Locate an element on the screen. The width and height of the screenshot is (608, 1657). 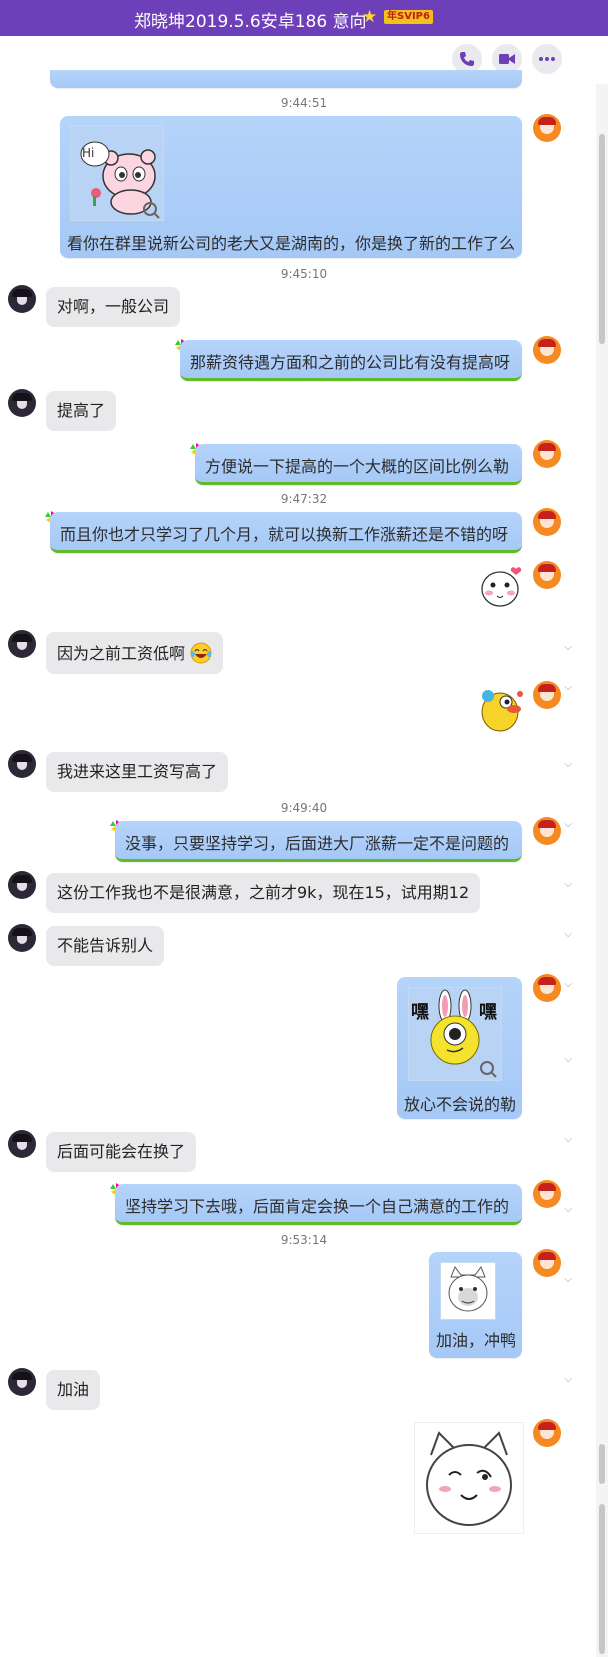
message-text: 那薪资待遇方面和之前的公司比有没有提高呀 is located at coordinates (350, 362).